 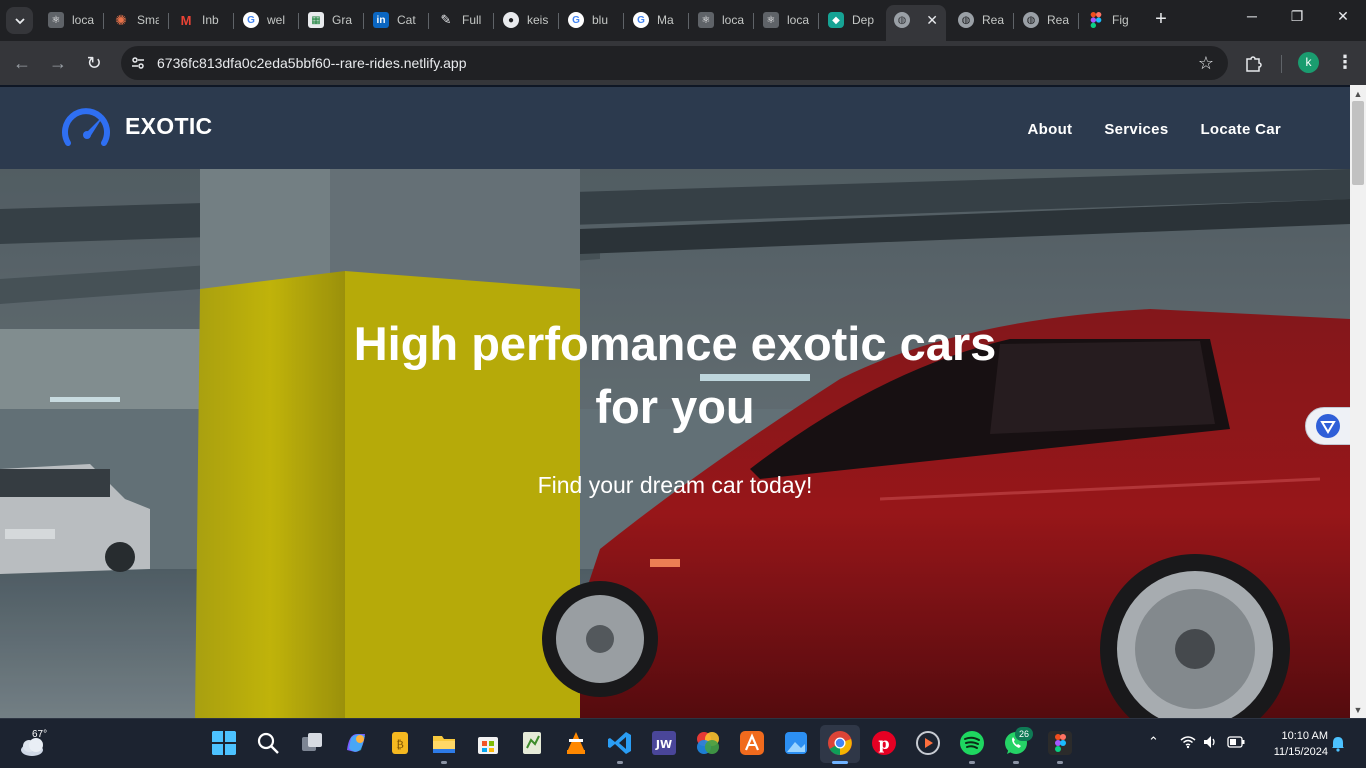 I want to click on editor-app-icon, so click(x=532, y=743).